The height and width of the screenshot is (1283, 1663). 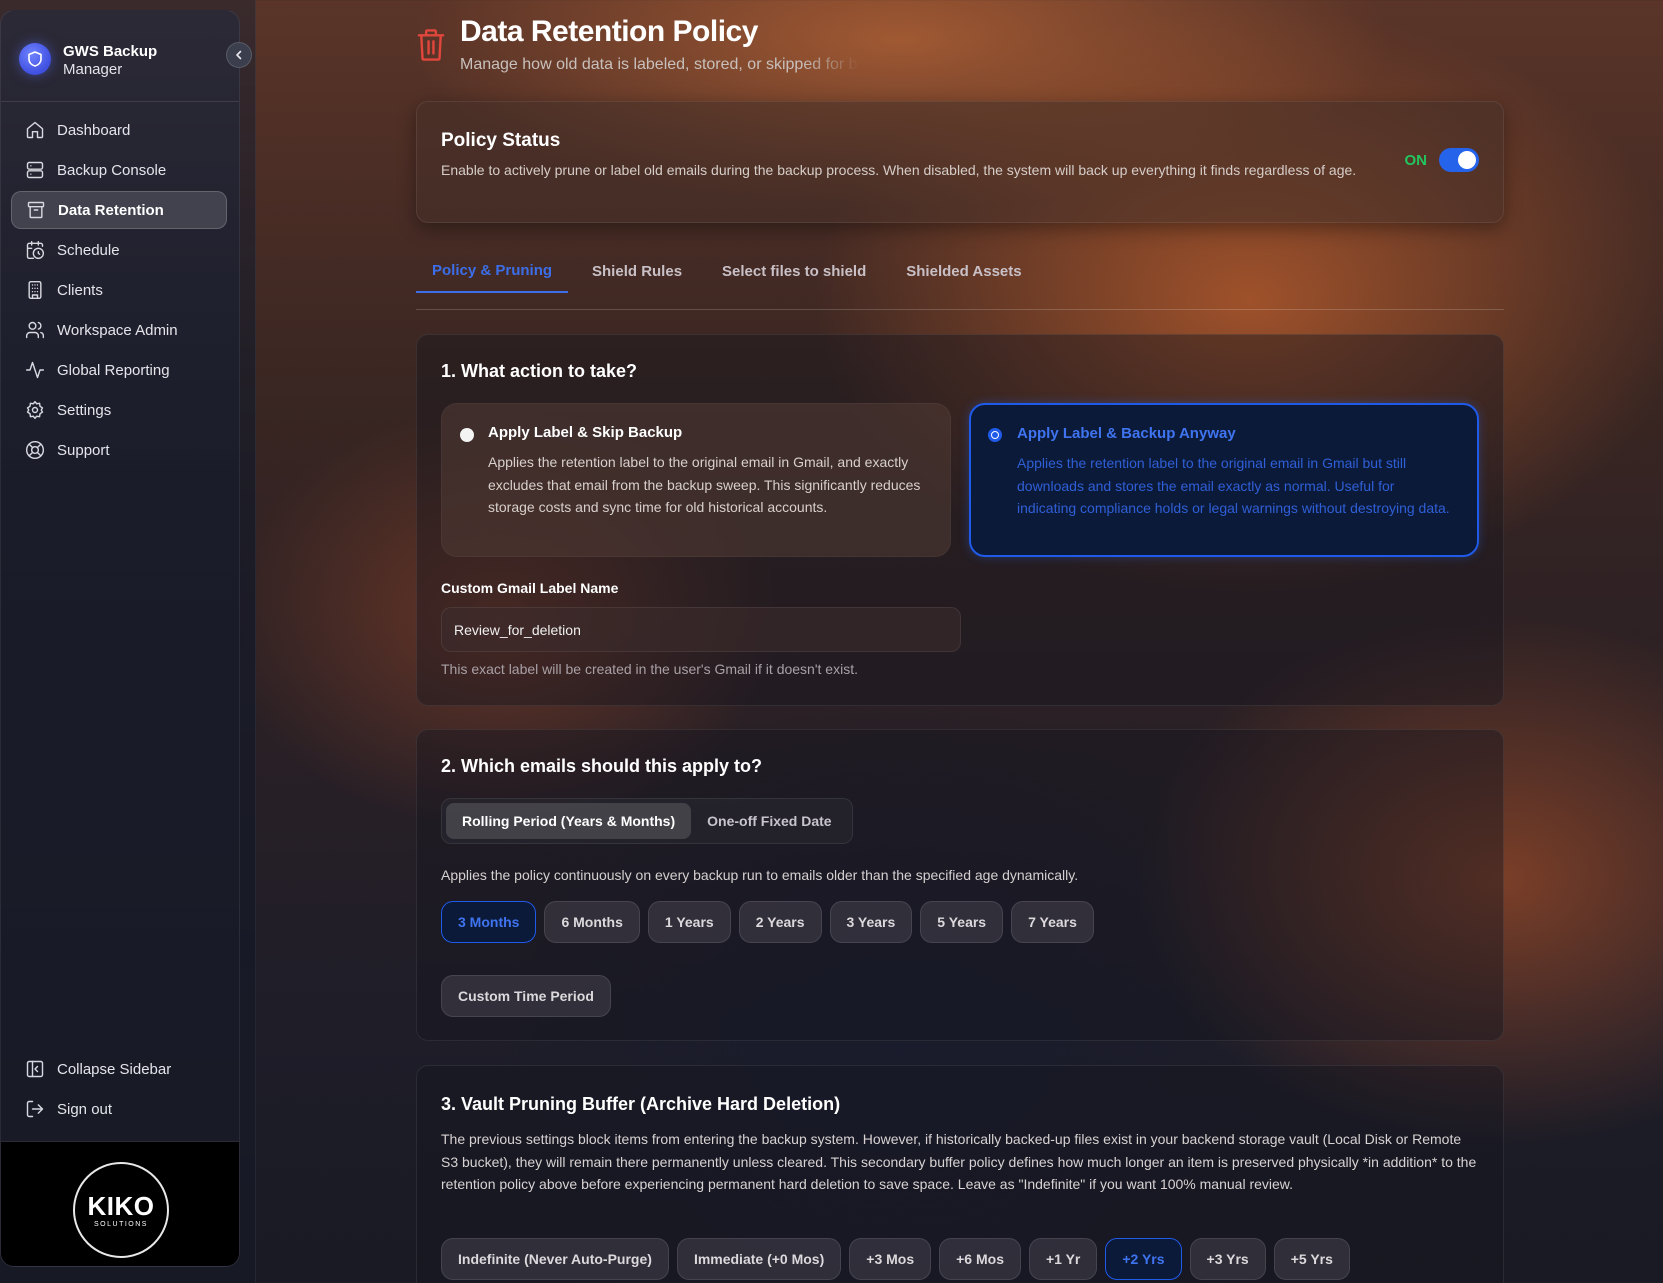 I want to click on sidebar-item-support: Support, so click(x=119, y=450).